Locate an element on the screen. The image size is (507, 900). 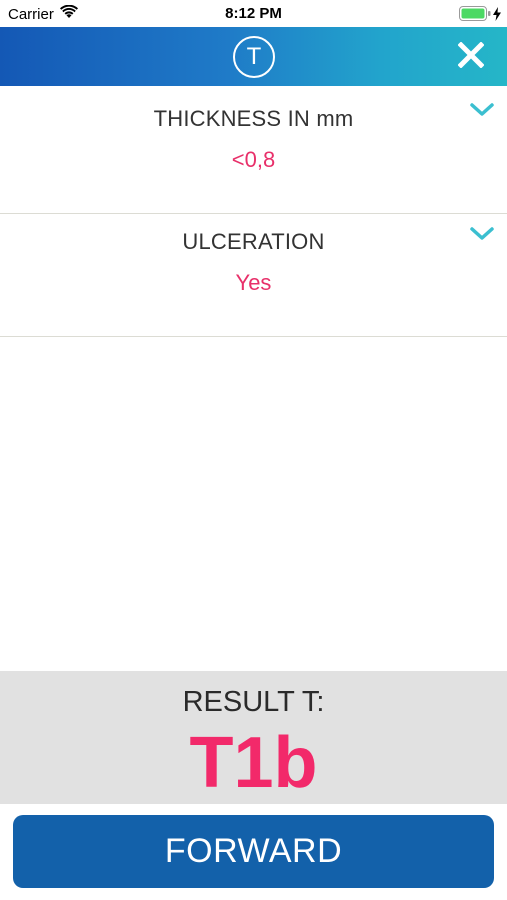
forward-button: FORWARD is located at coordinates (253, 851).